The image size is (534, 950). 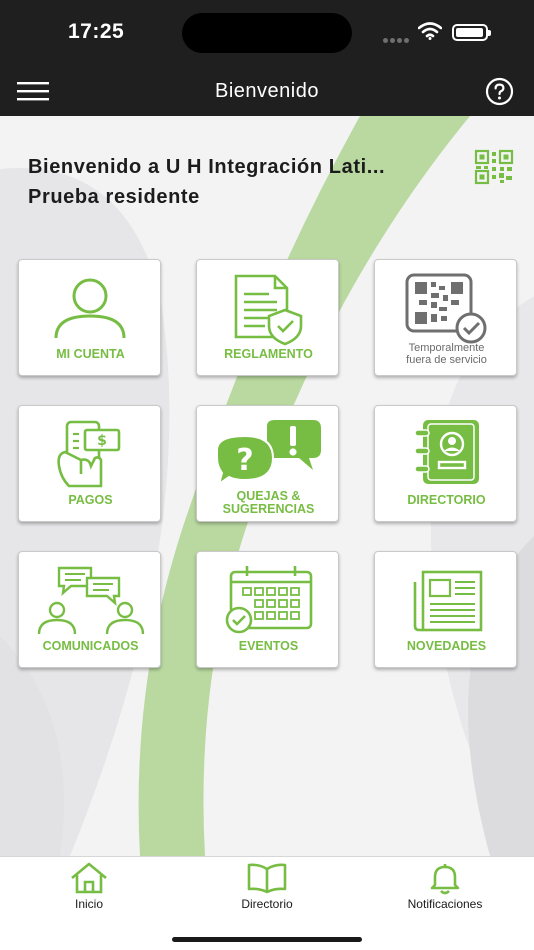 What do you see at coordinates (397, 39) in the screenshot?
I see `signal-icon` at bounding box center [397, 39].